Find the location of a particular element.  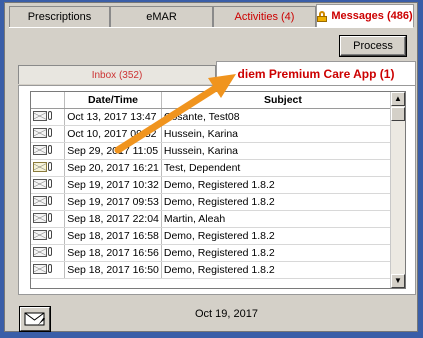

process-button: Process is located at coordinates (373, 46).